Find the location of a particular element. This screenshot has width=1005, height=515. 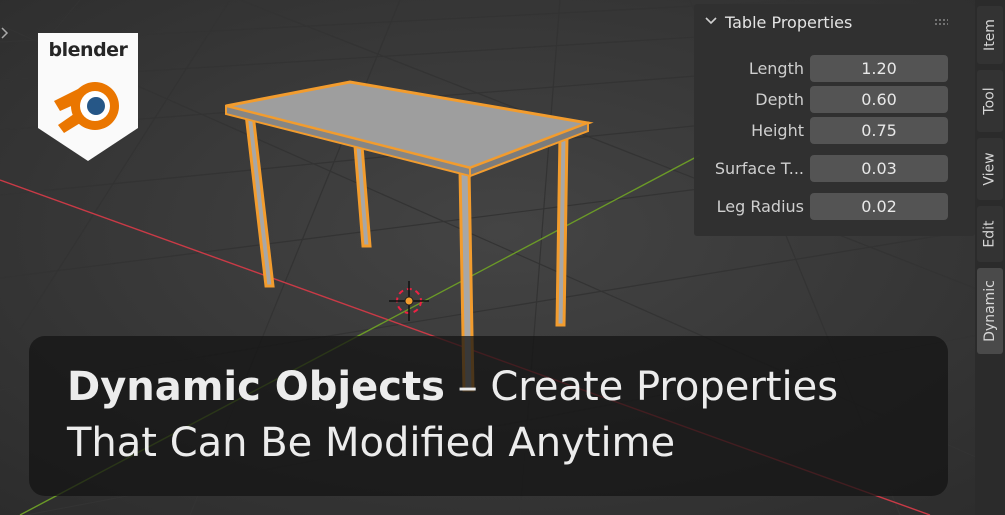

logo-text: blender is located at coordinates (88, 50).